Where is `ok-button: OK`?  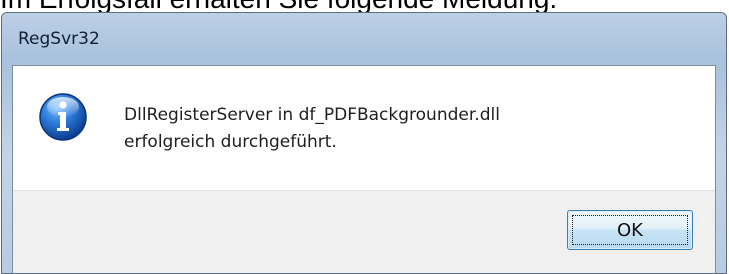
ok-button: OK is located at coordinates (630, 230).